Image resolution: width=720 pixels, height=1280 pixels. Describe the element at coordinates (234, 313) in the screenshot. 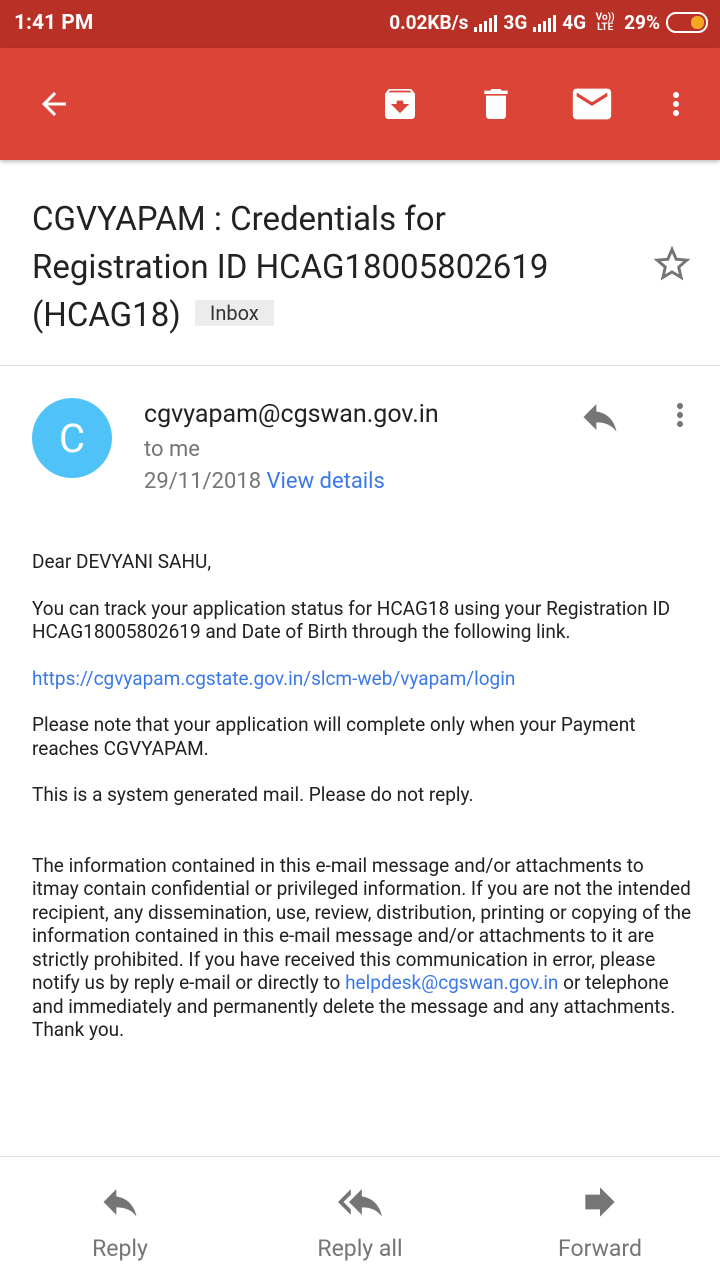

I see `inbox-label-badge: Inbox` at that location.